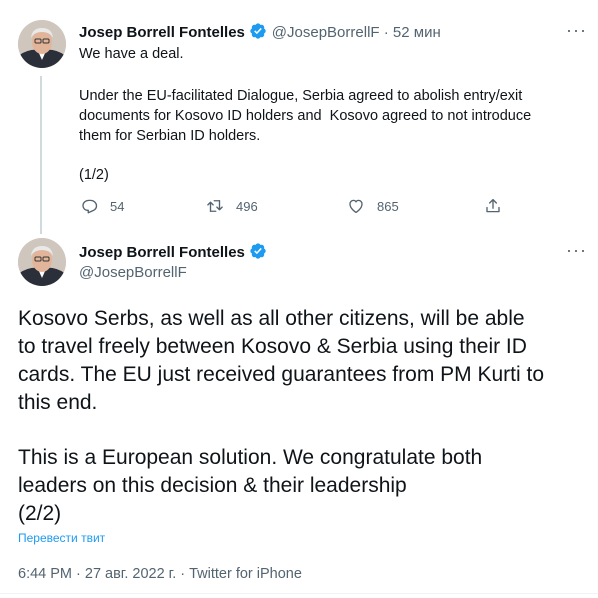 The width and height of the screenshot is (598, 598). What do you see at coordinates (41, 155) in the screenshot?
I see `thread-connector-line` at bounding box center [41, 155].